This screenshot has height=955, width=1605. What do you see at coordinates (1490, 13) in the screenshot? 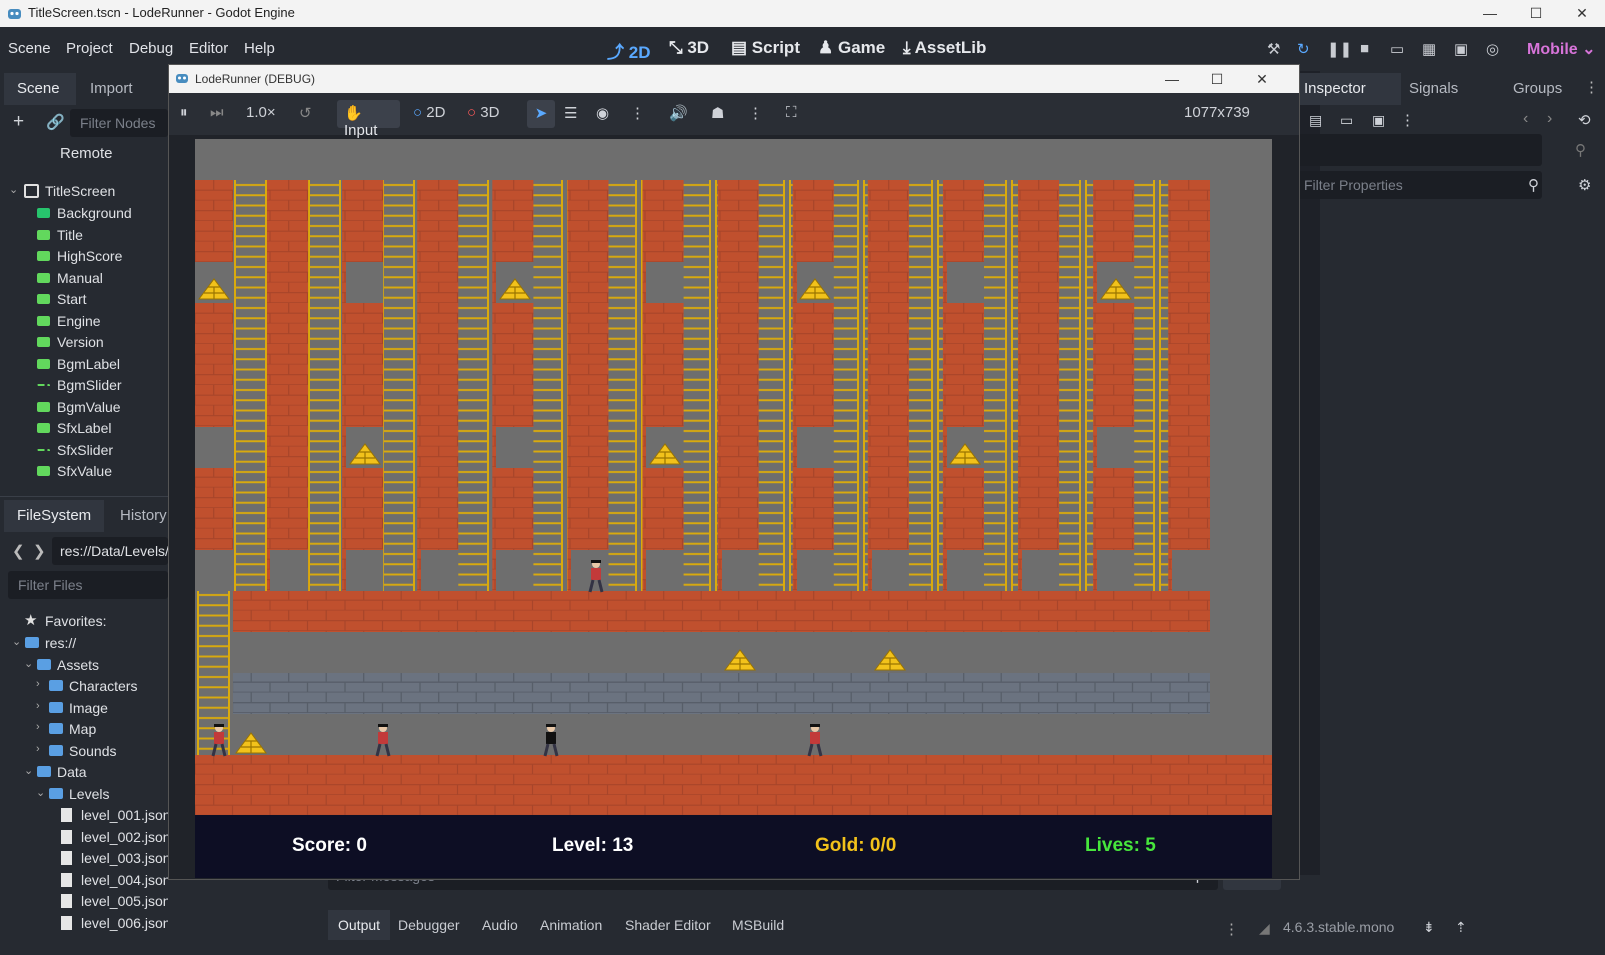
I see `minimize-button: —` at bounding box center [1490, 13].